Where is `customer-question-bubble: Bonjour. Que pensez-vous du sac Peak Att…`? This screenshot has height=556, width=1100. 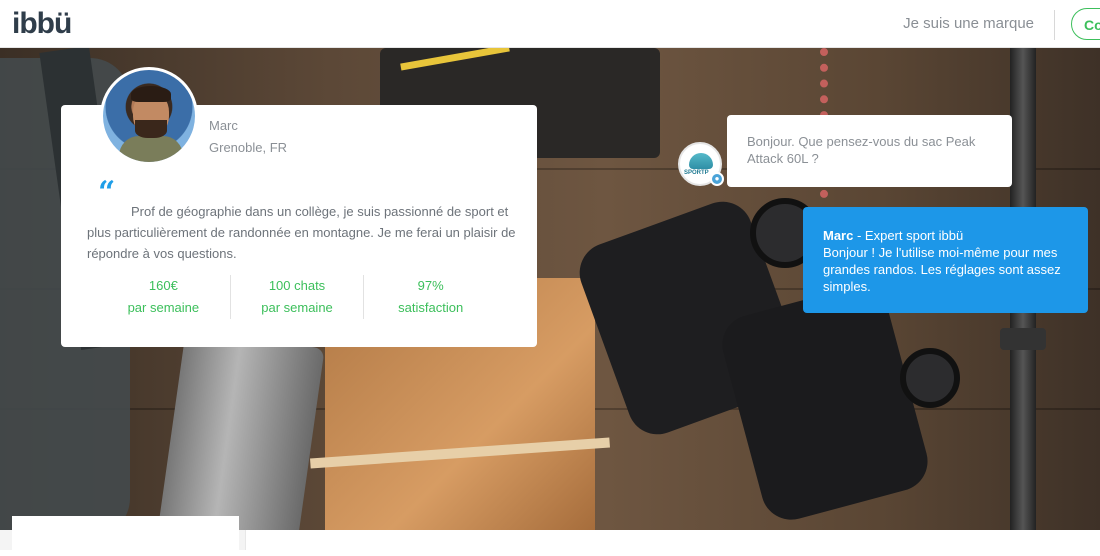
customer-question-bubble: Bonjour. Que pensez-vous du sac Peak Att… is located at coordinates (869, 151).